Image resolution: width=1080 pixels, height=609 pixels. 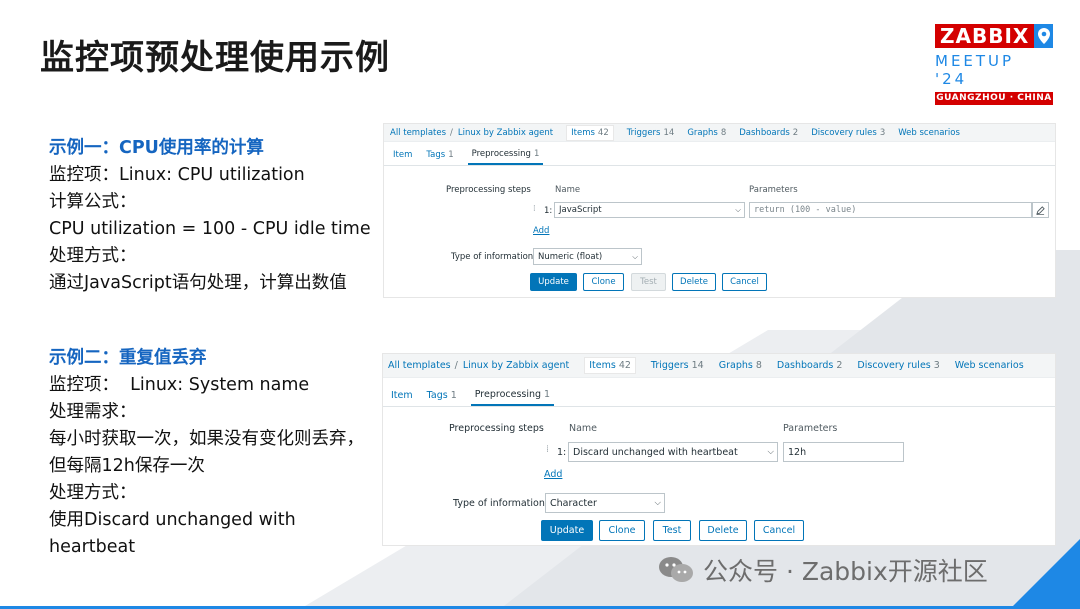 What do you see at coordinates (673, 452) in the screenshot?
I see `preprocessing-type-select: Discard unchanged with heartbeat ⌵` at bounding box center [673, 452].